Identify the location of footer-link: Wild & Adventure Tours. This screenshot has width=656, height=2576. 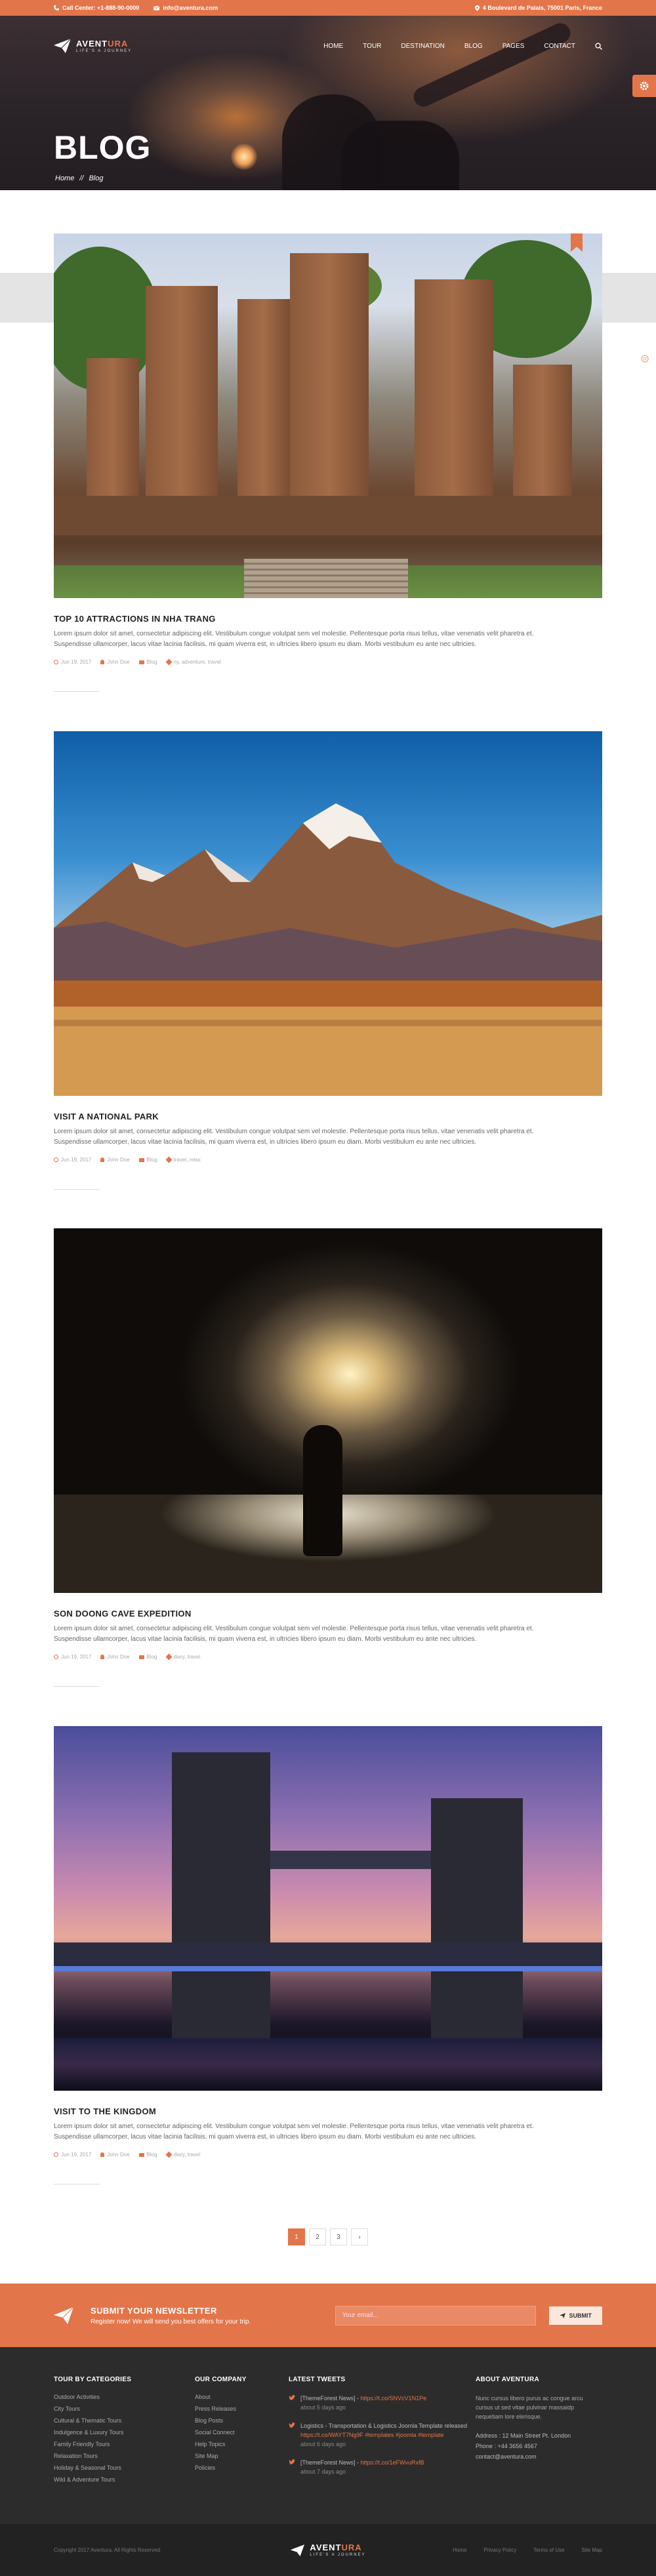
(124, 2479).